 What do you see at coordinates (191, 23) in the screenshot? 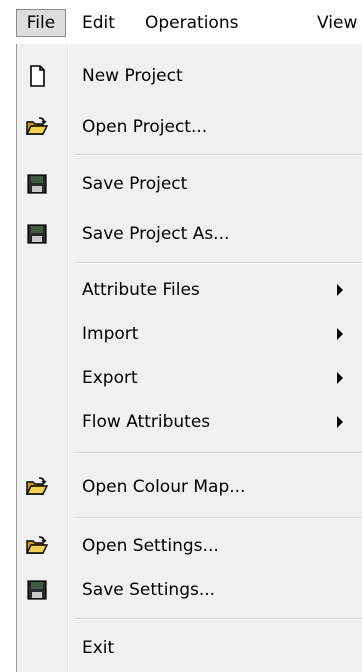
I see `menu-operations: Operations` at bounding box center [191, 23].